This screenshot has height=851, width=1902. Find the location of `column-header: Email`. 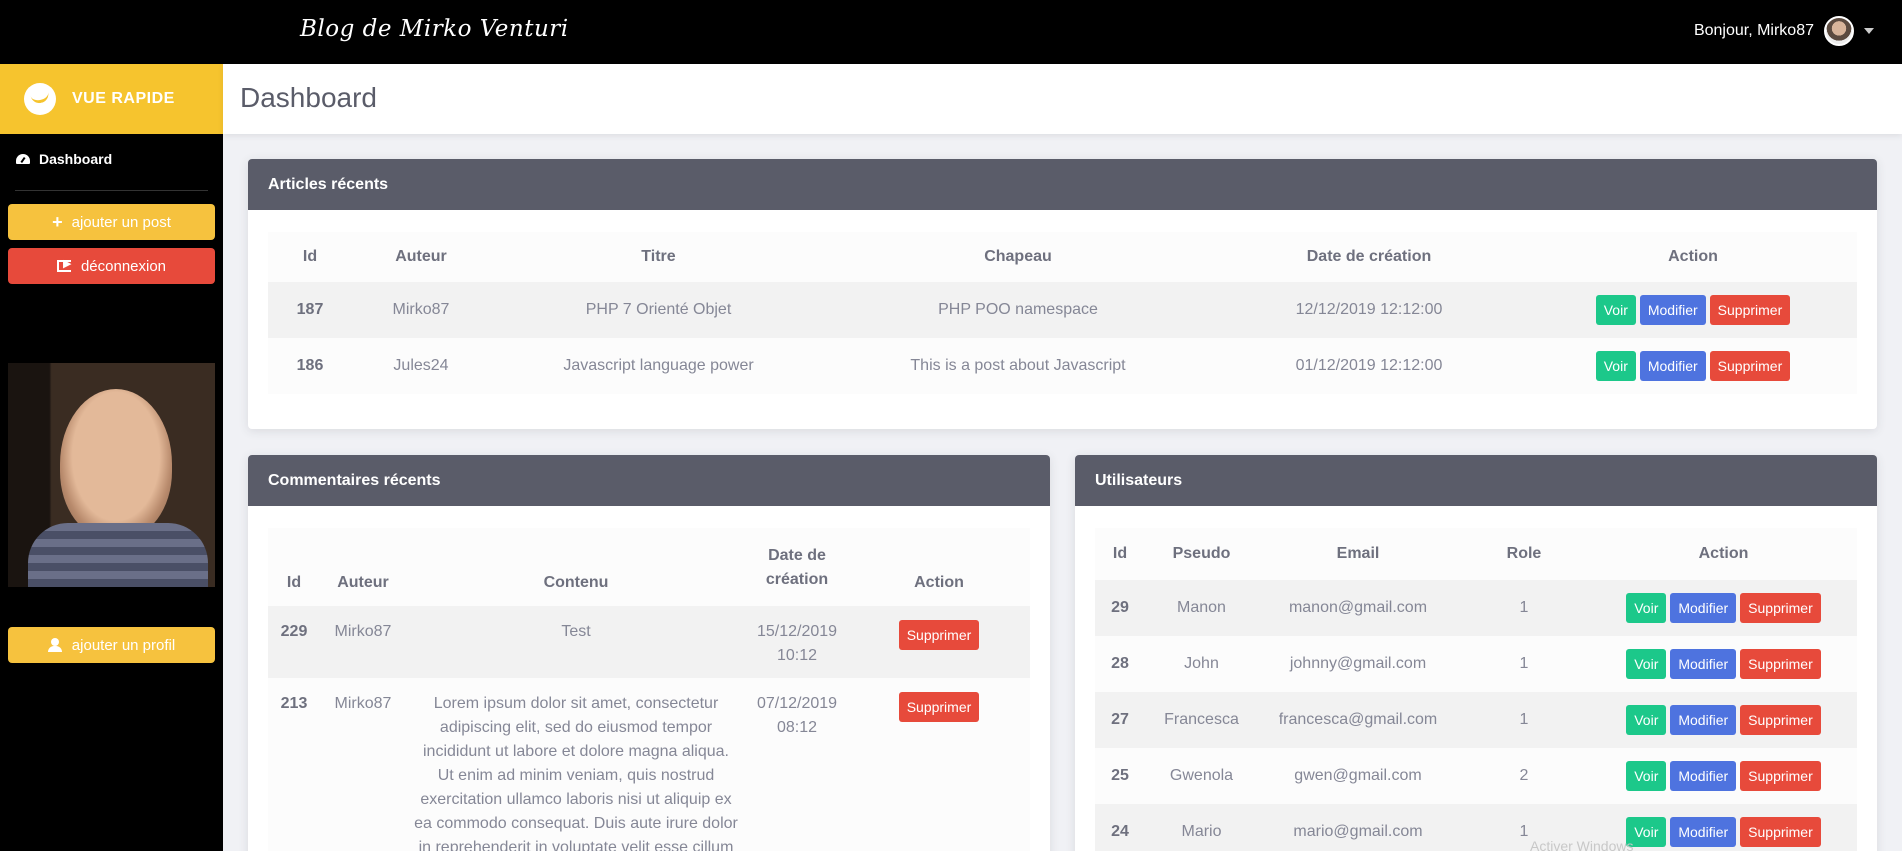

column-header: Email is located at coordinates (1358, 553).